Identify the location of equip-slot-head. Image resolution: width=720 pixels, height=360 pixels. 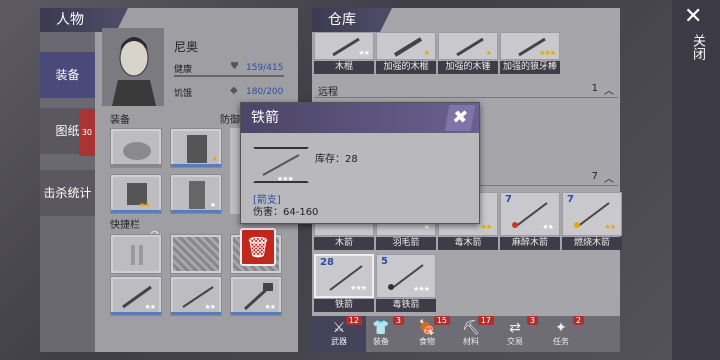
(136, 148).